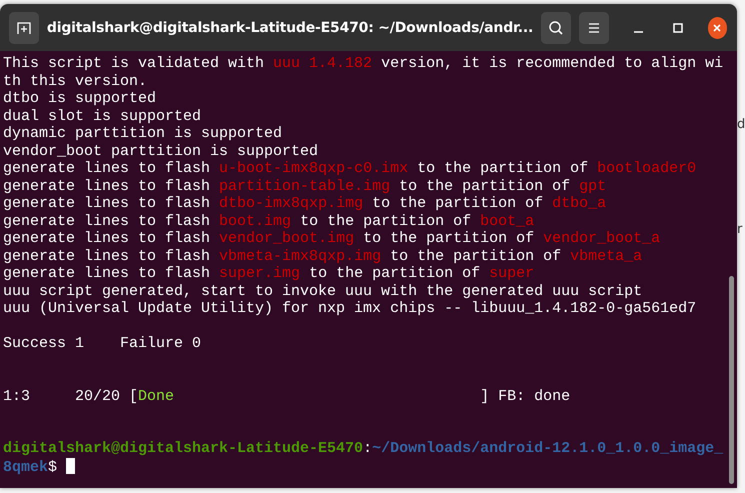 The width and height of the screenshot is (745, 493). What do you see at coordinates (606, 256) in the screenshot?
I see `terminal-text: vbmeta_a` at bounding box center [606, 256].